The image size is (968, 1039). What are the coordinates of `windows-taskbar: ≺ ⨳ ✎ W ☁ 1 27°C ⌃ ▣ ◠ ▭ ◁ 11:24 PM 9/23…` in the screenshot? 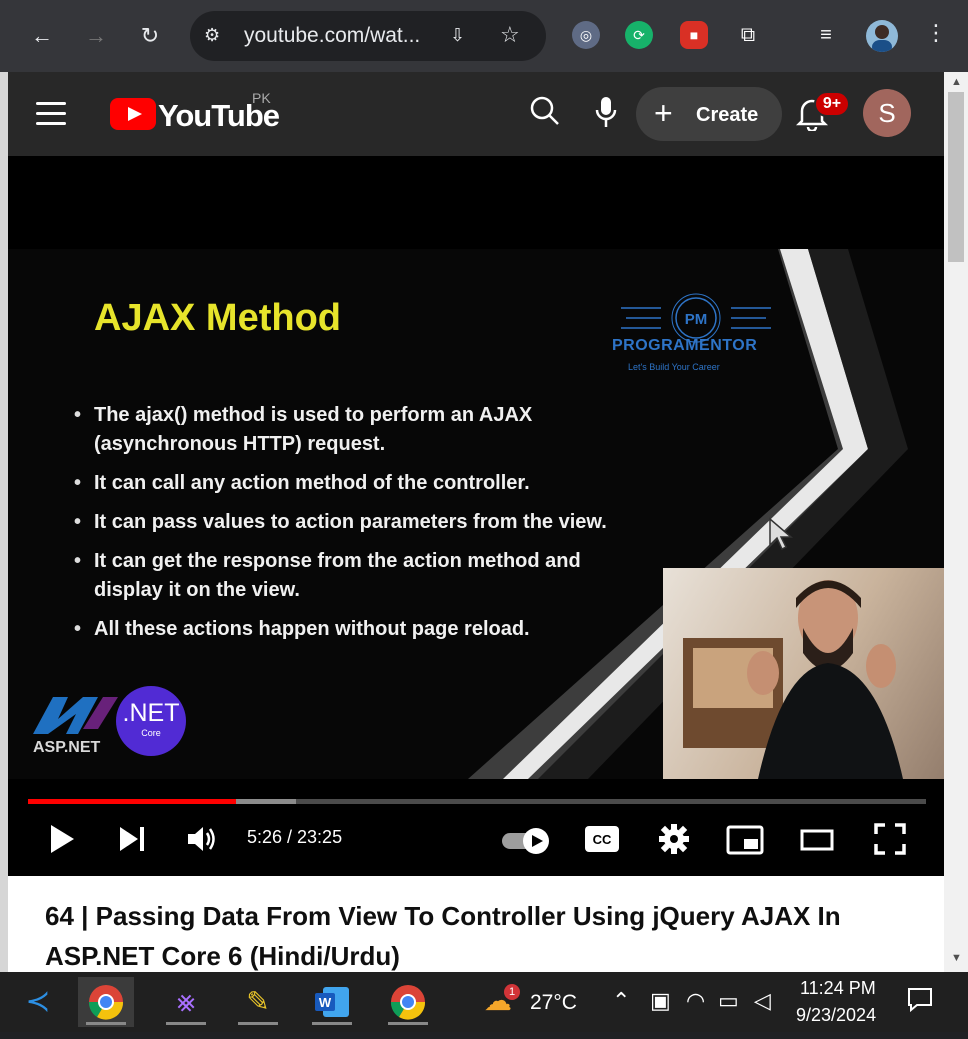 It's located at (484, 1002).